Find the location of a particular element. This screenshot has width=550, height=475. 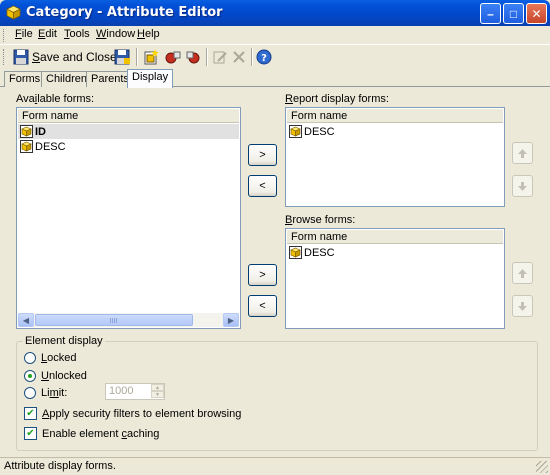

add-to-report-button: > is located at coordinates (262, 155).